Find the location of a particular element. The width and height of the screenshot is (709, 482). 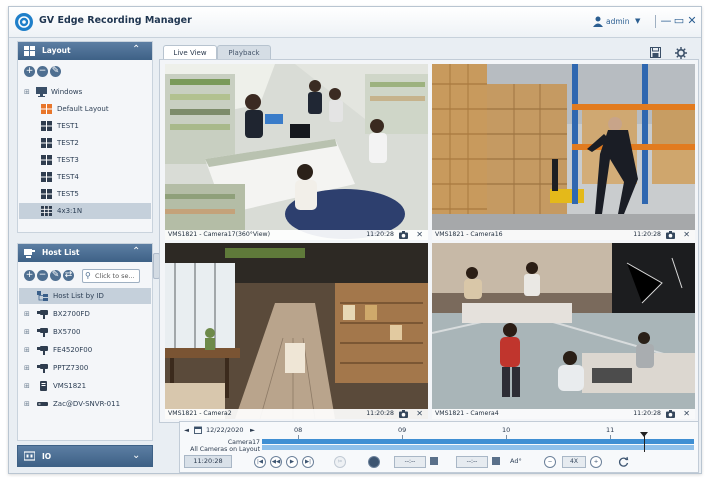

host-item-by-id: Host List by ID is located at coordinates (85, 296).